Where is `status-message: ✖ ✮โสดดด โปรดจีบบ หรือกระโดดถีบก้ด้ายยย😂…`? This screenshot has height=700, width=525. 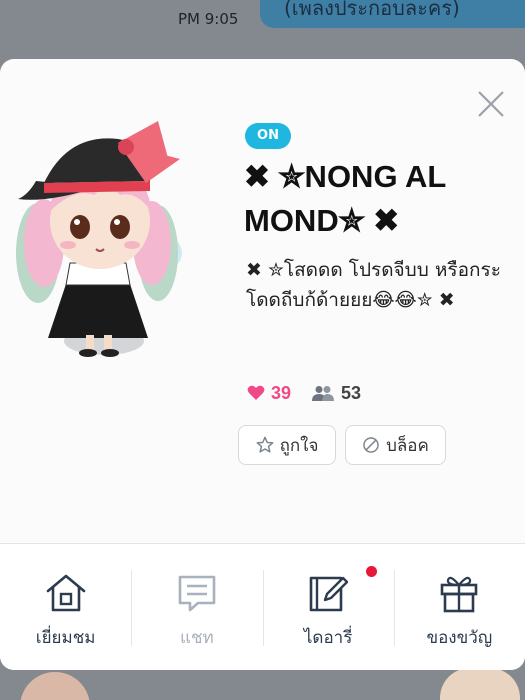 status-message: ✖ ✮โสดดด โปรดจีบบ หรือกระโดดถีบก้ด้ายยย😂… is located at coordinates (373, 285).